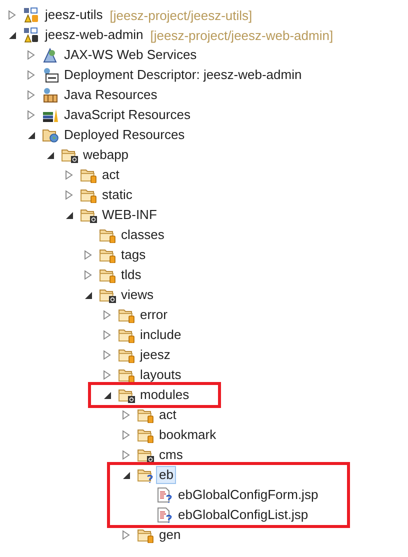  What do you see at coordinates (188, 435) in the screenshot?
I see `tree-item: bookmark` at bounding box center [188, 435].